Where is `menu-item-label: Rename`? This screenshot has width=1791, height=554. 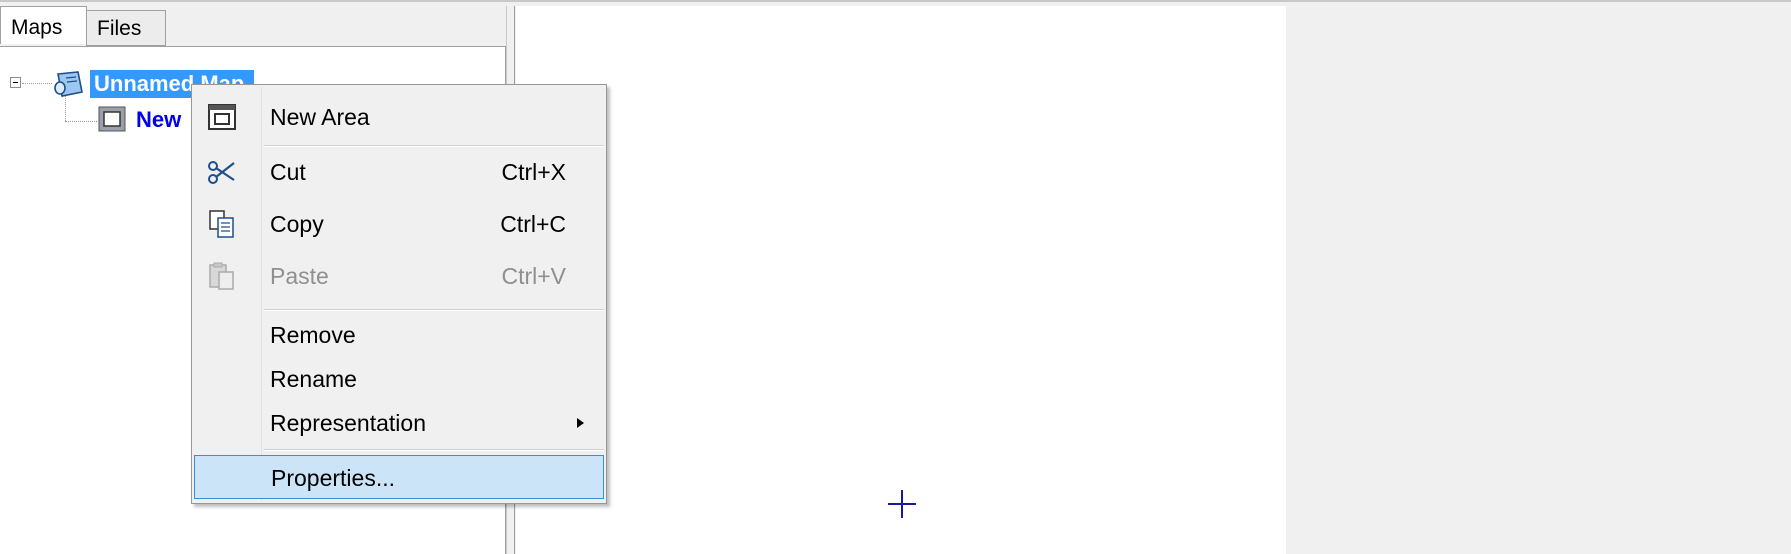
menu-item-label: Rename is located at coordinates (313, 379).